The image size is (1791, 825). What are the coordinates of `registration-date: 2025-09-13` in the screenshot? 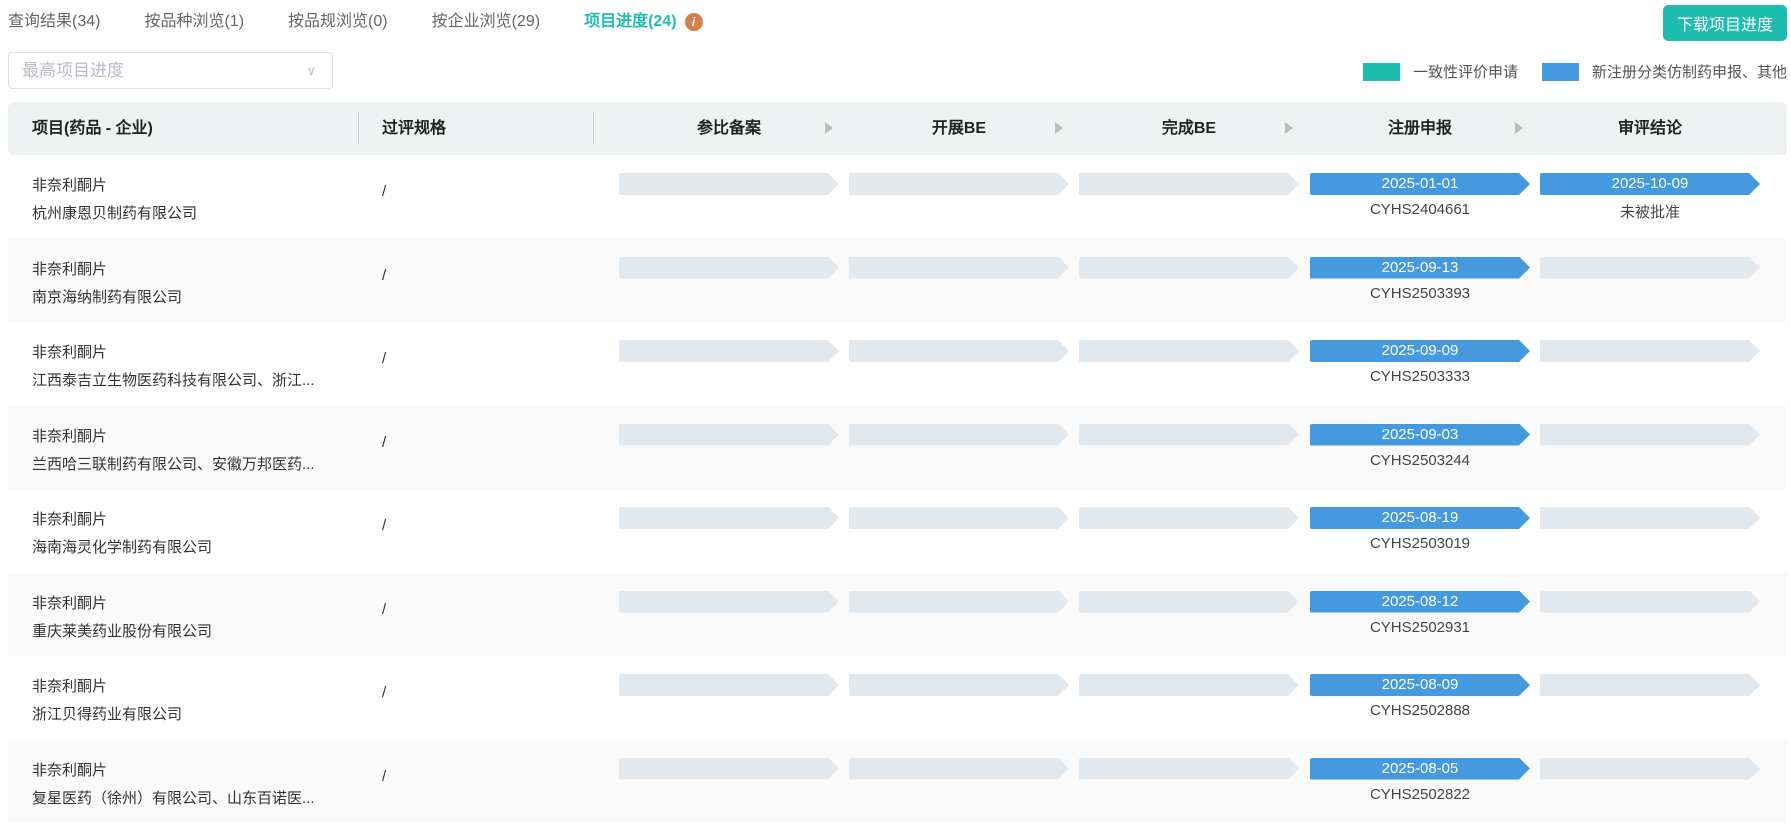 It's located at (1420, 267).